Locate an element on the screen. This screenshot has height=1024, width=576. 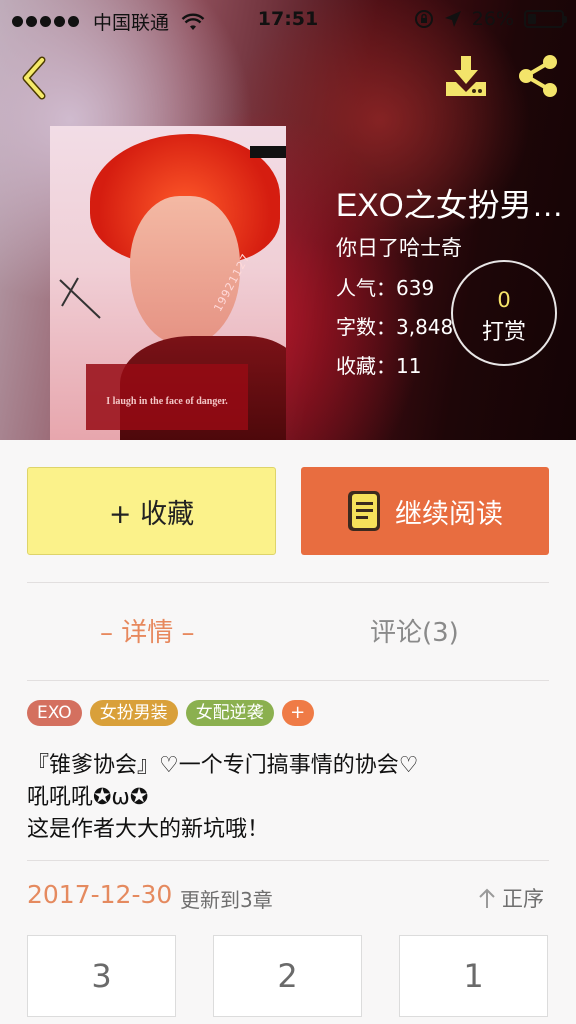
tag-list: EXO 女扮男装 女配逆袭 + is located at coordinates (170, 713).